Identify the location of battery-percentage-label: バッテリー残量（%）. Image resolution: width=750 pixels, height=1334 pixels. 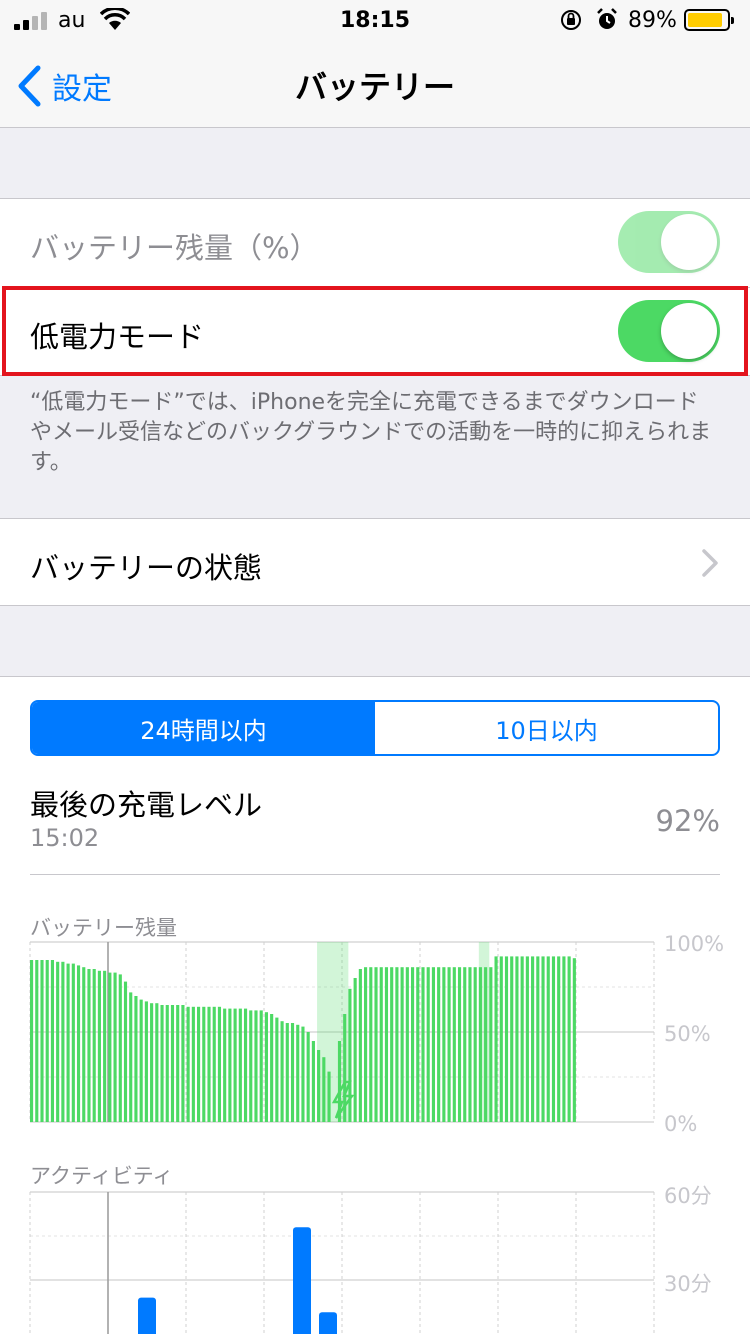
(174, 248).